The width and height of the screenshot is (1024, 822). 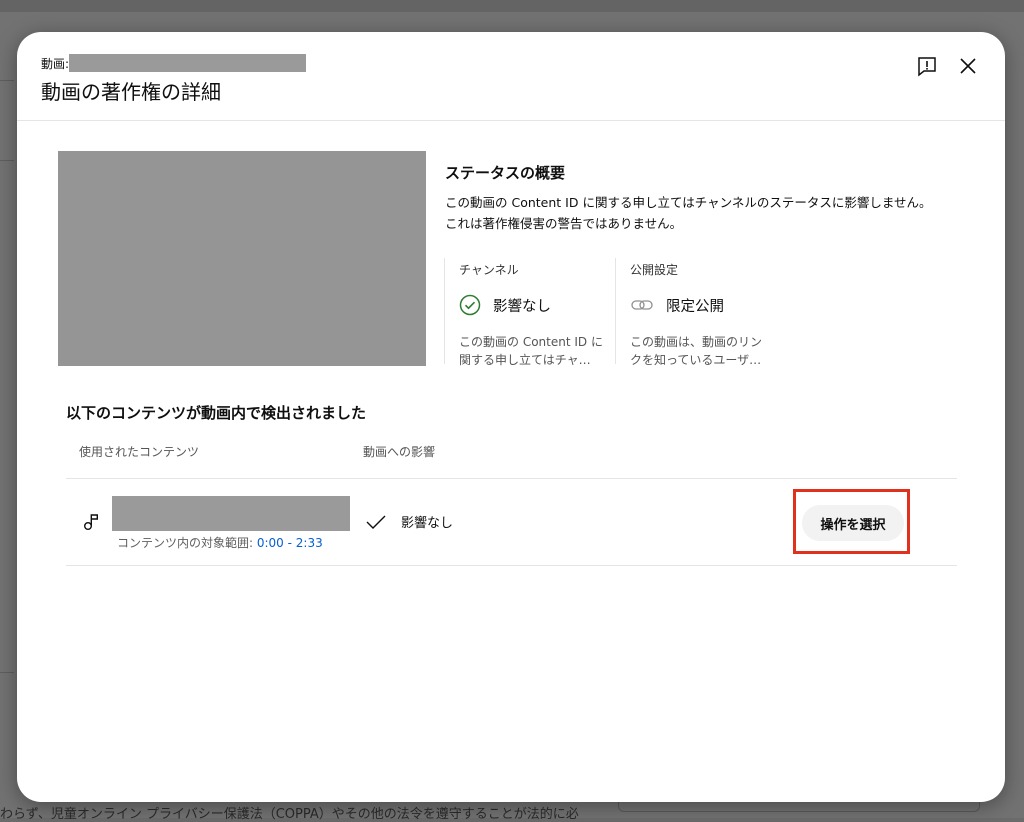 What do you see at coordinates (131, 92) in the screenshot?
I see `dialog-title: 動画の著作権の詳細` at bounding box center [131, 92].